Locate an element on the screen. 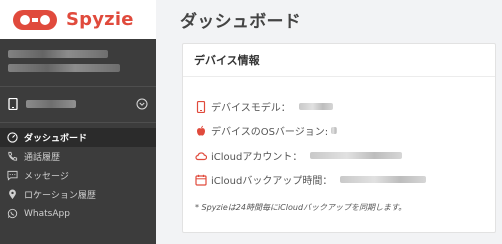  account-name-redacted is located at coordinates (58, 54).